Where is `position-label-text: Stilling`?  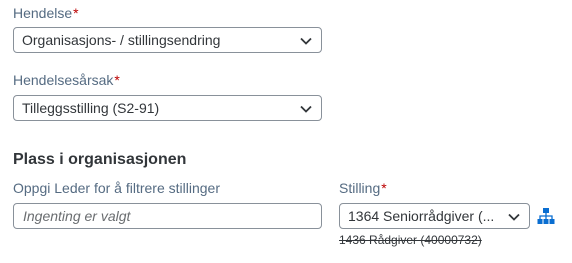
position-label-text: Stilling is located at coordinates (360, 188).